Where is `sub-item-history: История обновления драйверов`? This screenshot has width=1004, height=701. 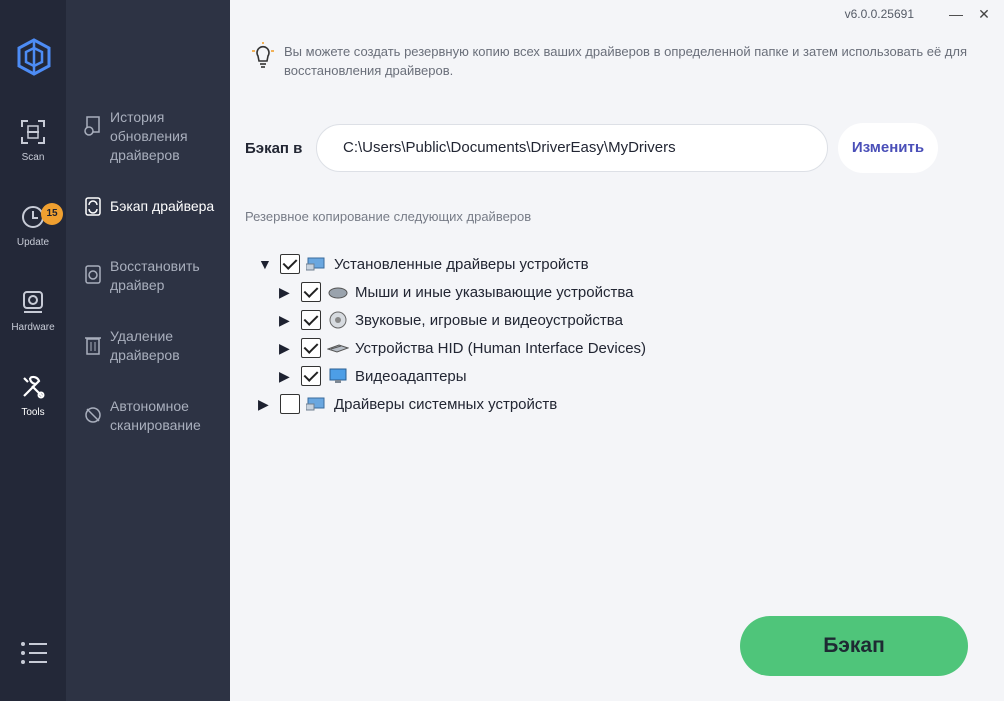
sub-item-history: История обновления драйверов is located at coordinates (154, 136).